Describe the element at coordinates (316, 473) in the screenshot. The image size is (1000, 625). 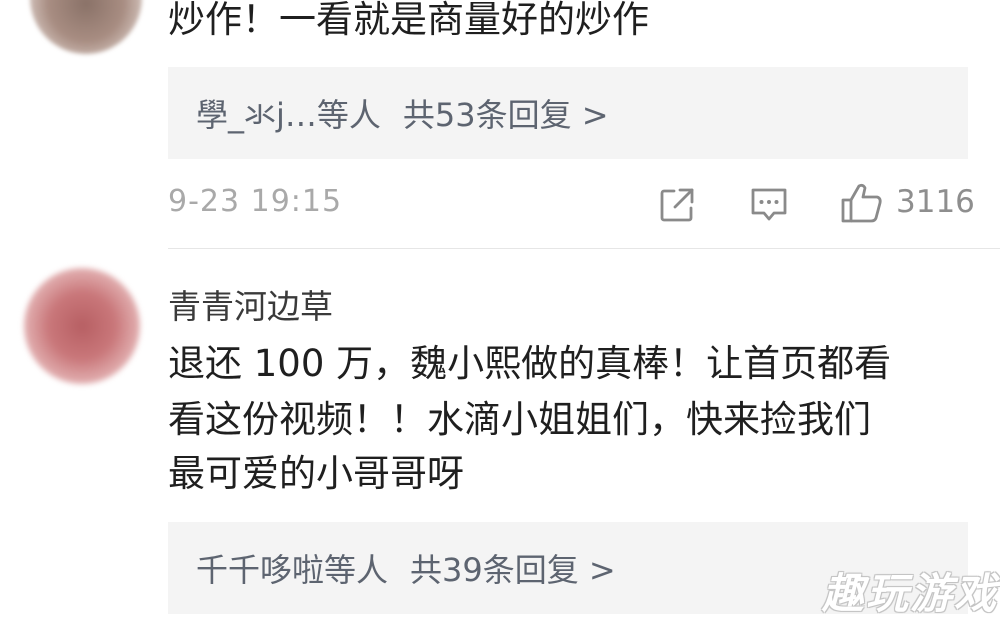
I see `comment-body-line: 最可爱的小哥哥呀` at that location.